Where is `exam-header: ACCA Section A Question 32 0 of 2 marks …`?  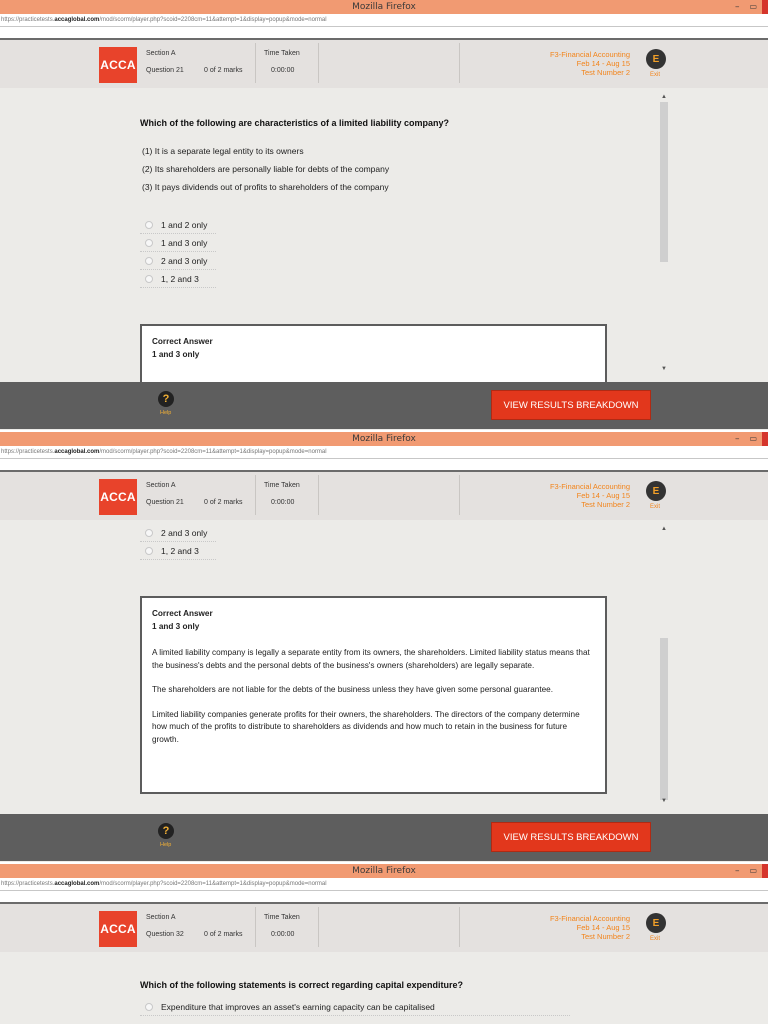
exam-header: ACCA Section A Question 32 0 of 2 marks … is located at coordinates (384, 927).